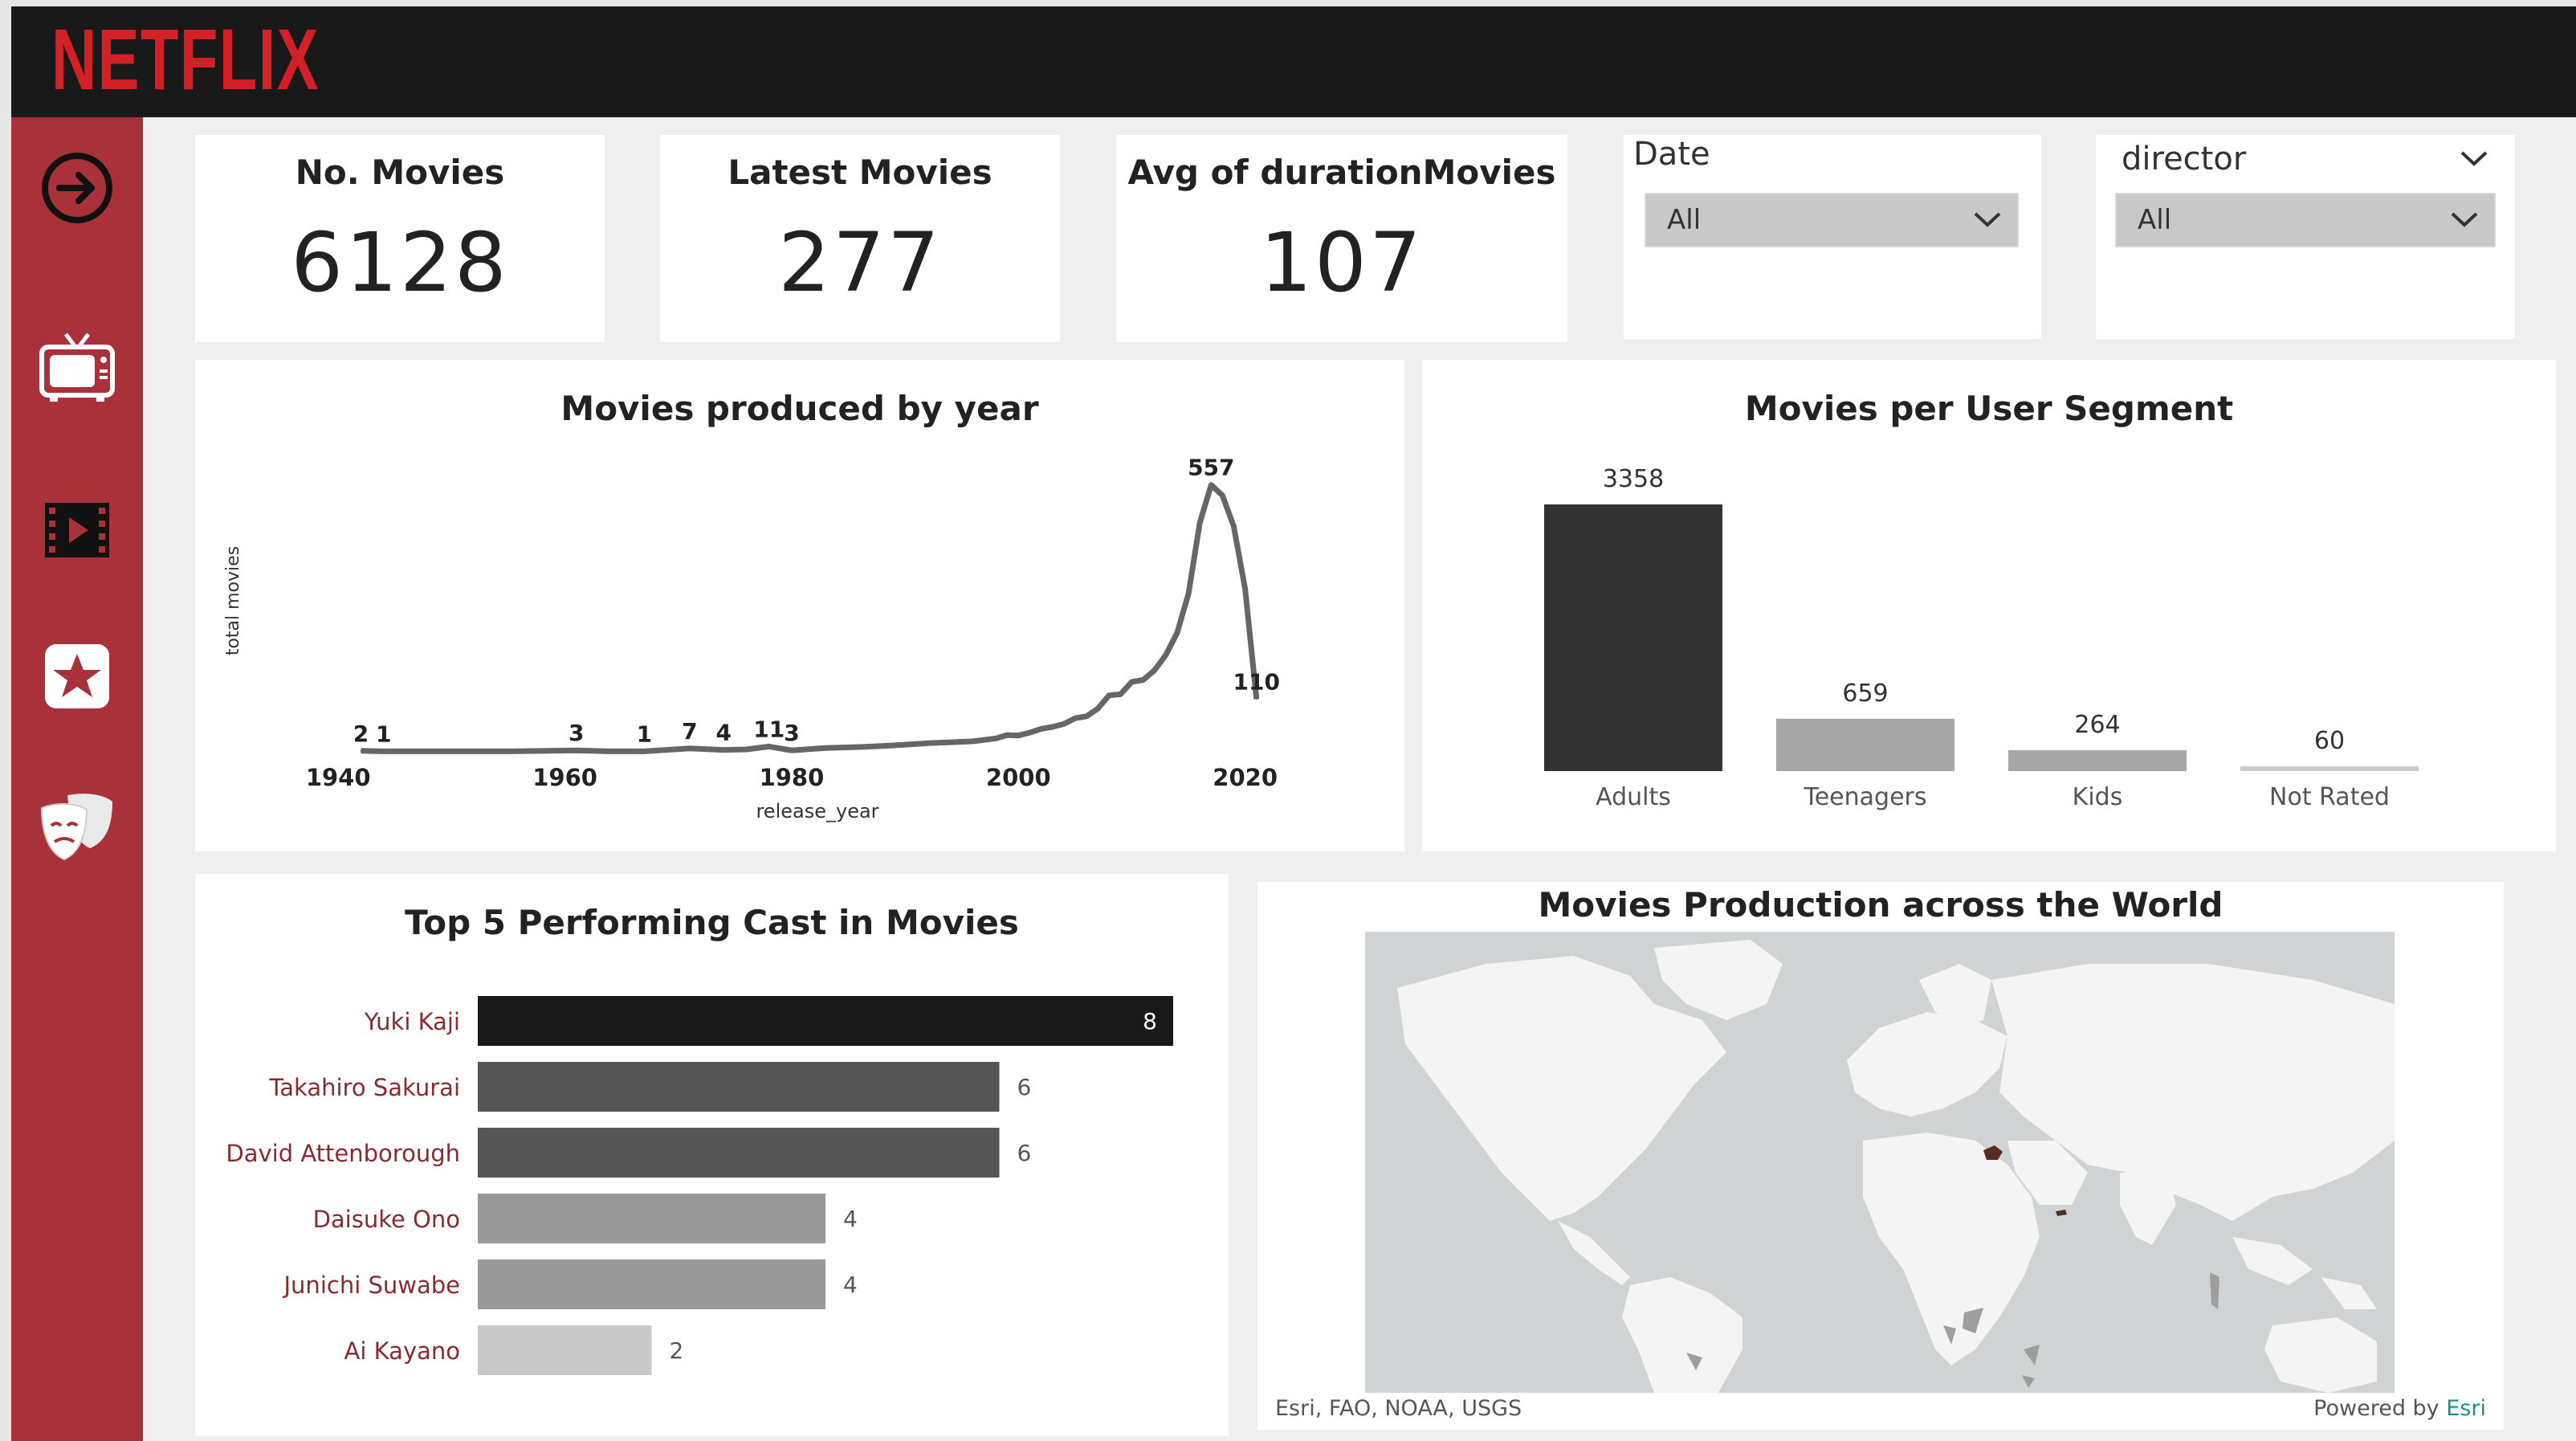 The height and width of the screenshot is (1441, 2576). What do you see at coordinates (77, 779) in the screenshot?
I see `sidebar` at bounding box center [77, 779].